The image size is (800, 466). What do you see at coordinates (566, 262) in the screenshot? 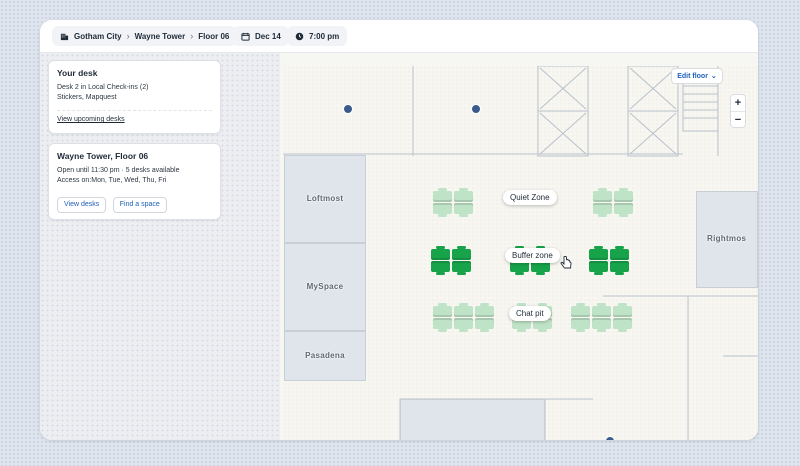
I see `hand-cursor-icon` at bounding box center [566, 262].